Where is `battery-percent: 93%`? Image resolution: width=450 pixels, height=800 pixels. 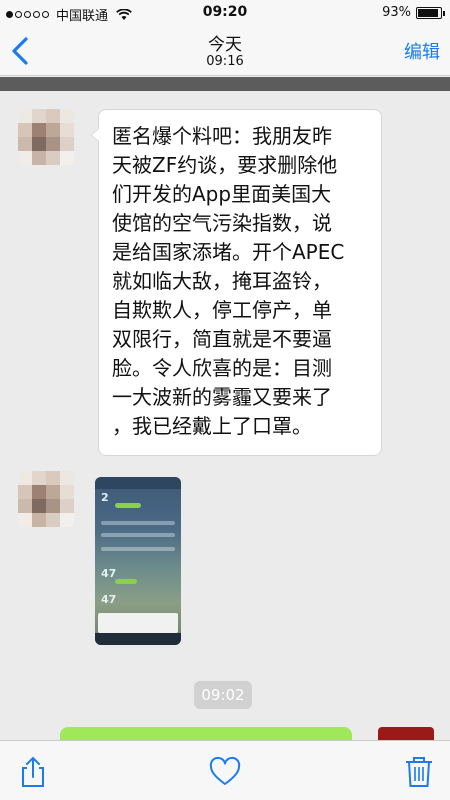 battery-percent: 93% is located at coordinates (396, 12).